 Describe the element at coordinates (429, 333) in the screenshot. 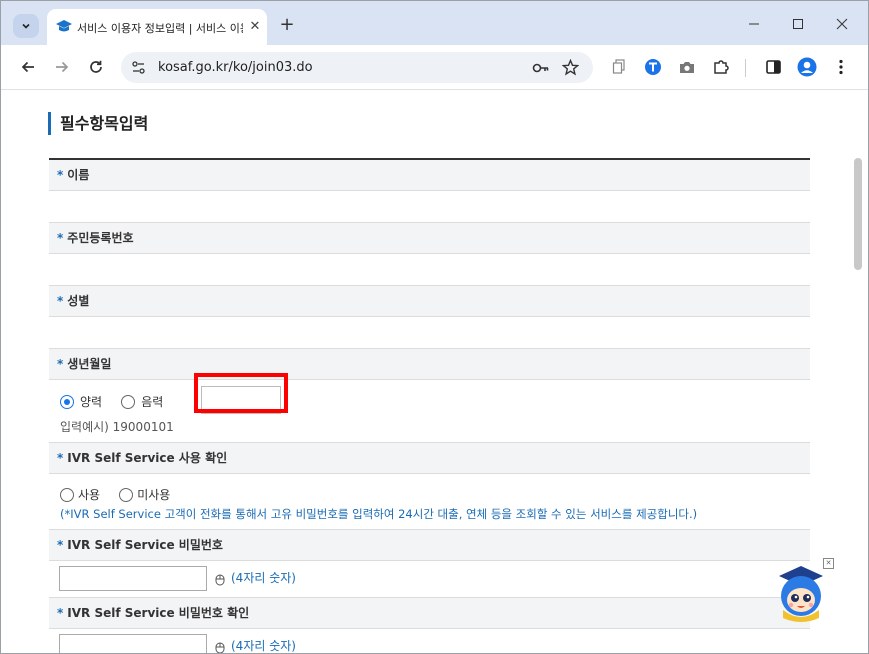

I see `gender-value` at that location.